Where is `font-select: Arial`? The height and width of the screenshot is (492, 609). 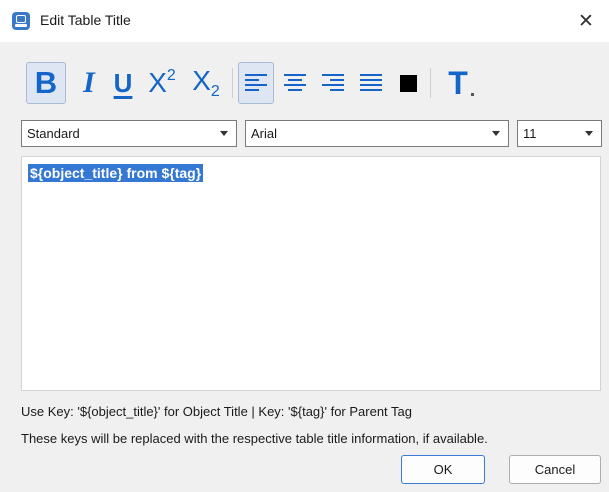 font-select: Arial is located at coordinates (377, 133).